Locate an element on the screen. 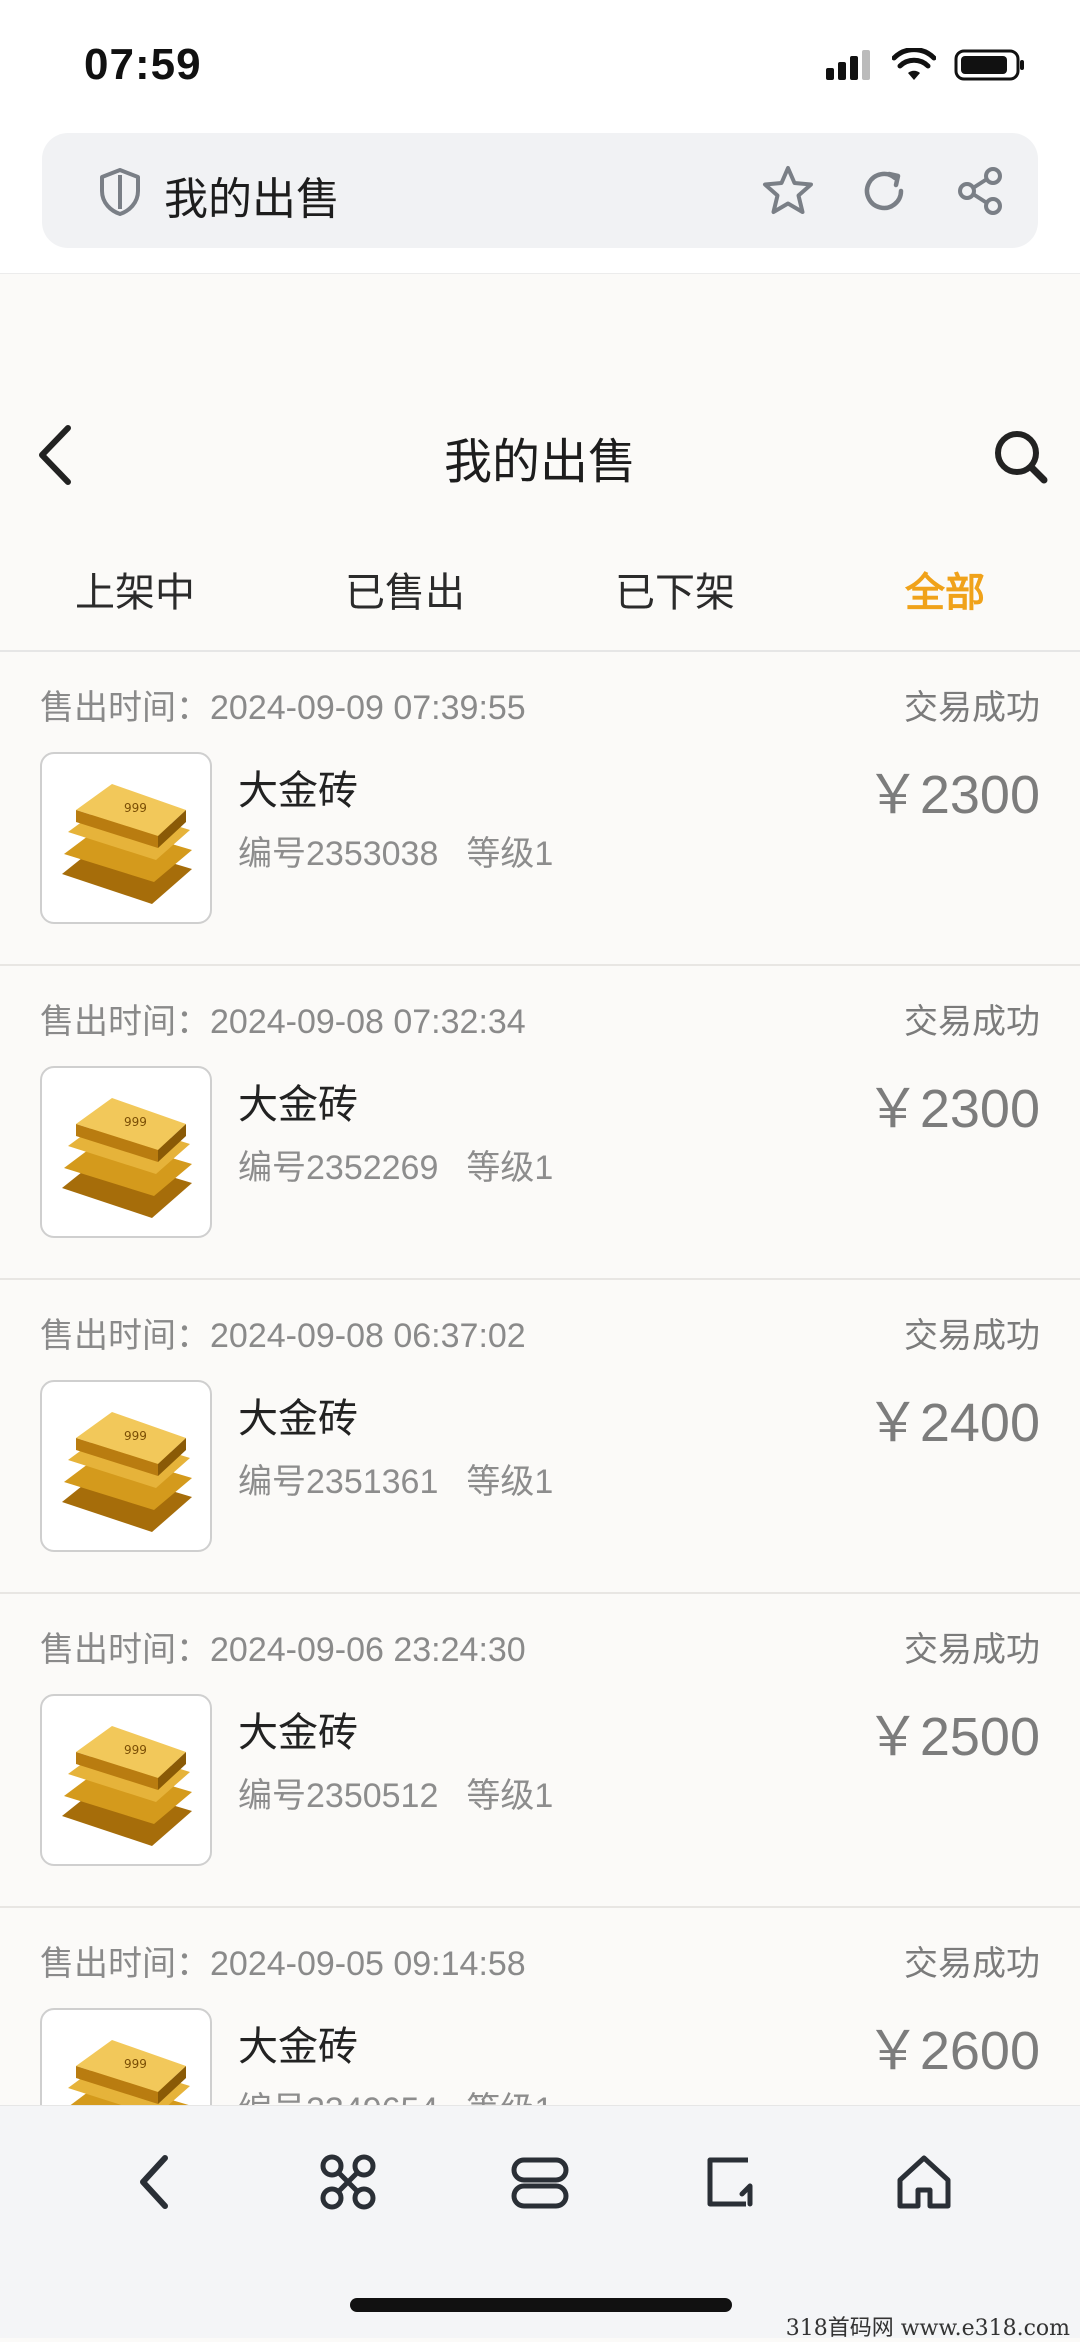  price: ￥2500 is located at coordinates (952, 1737).